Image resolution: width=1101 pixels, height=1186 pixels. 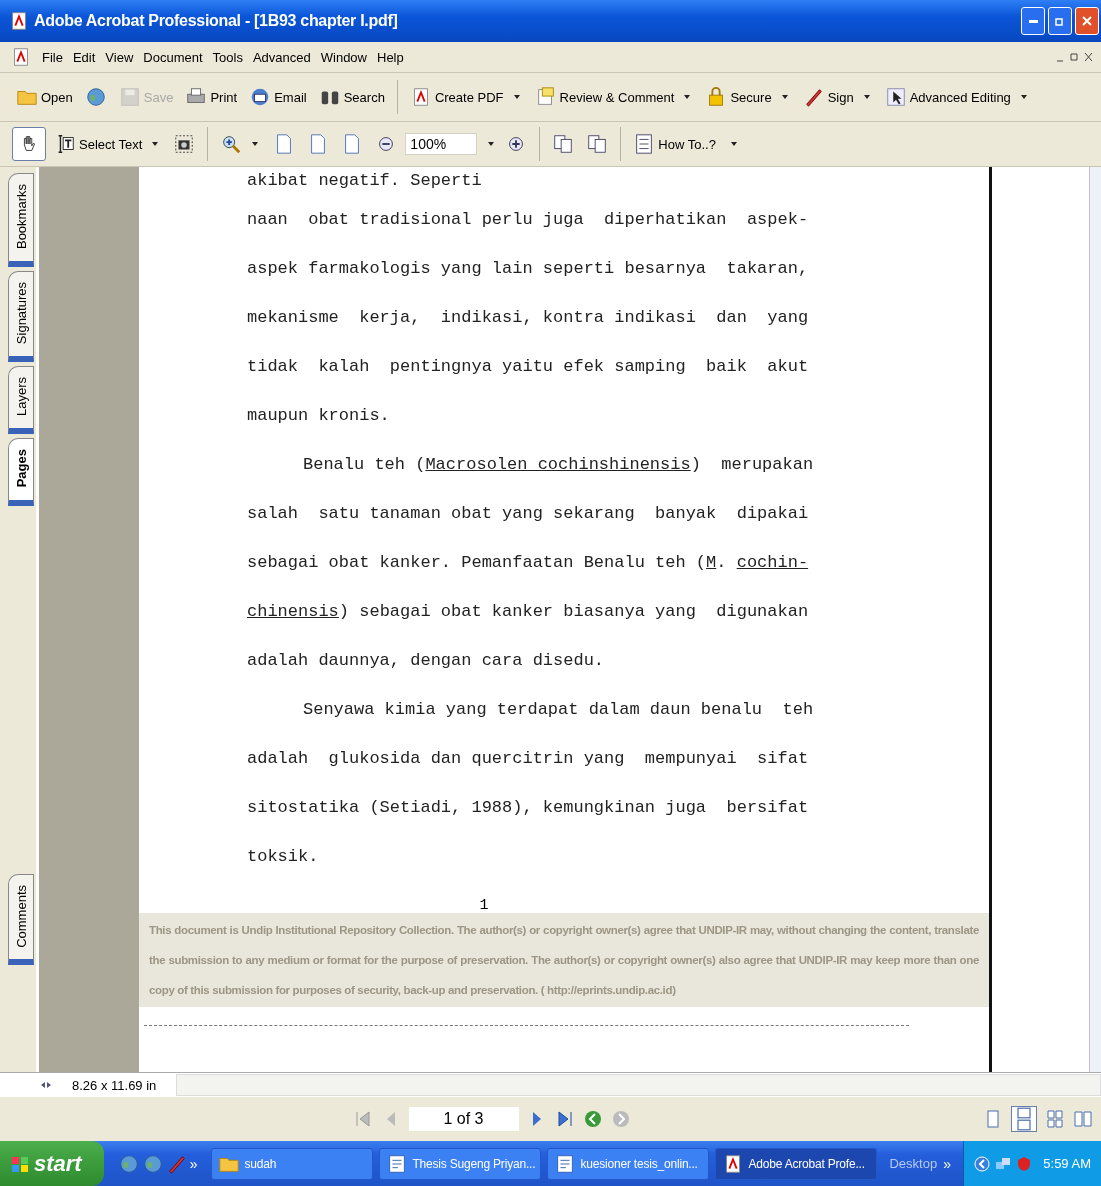 I want to click on document-text-line: sitostatika (Setiadi, 1988), kemungkinan juga bersifat, so click(x=528, y=808).